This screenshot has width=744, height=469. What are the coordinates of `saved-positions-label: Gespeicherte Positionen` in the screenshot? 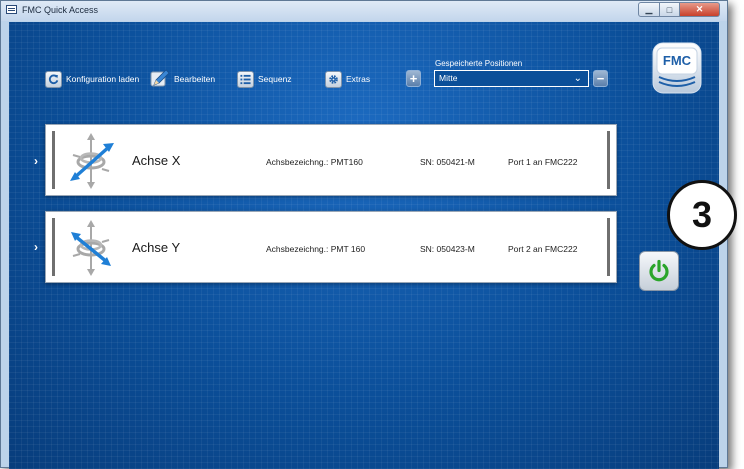 It's located at (479, 63).